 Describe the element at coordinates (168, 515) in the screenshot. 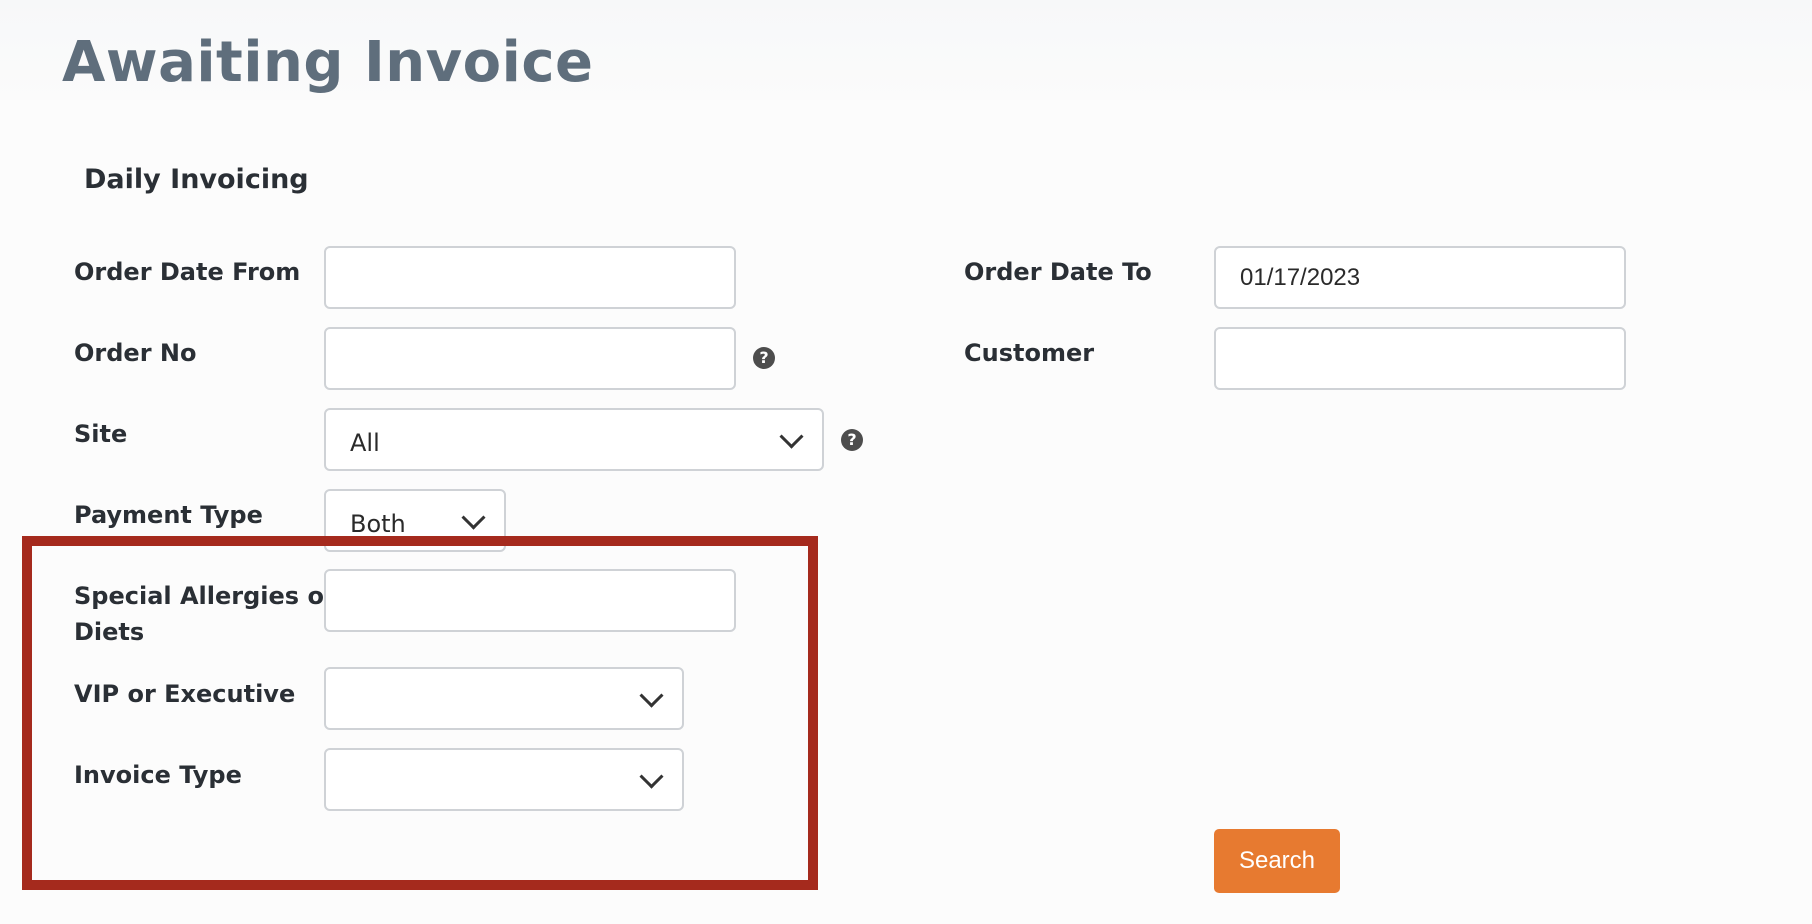

I see `payment-type-label: Payment Type` at that location.